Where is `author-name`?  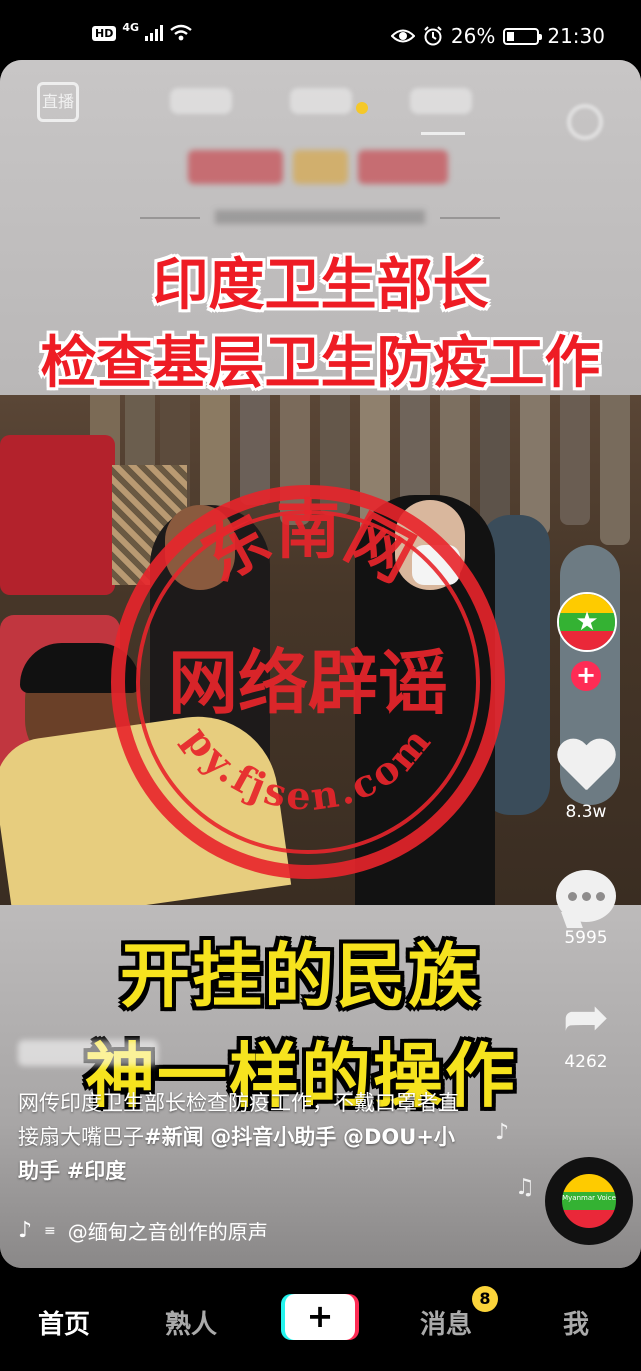
author-name is located at coordinates (88, 1053).